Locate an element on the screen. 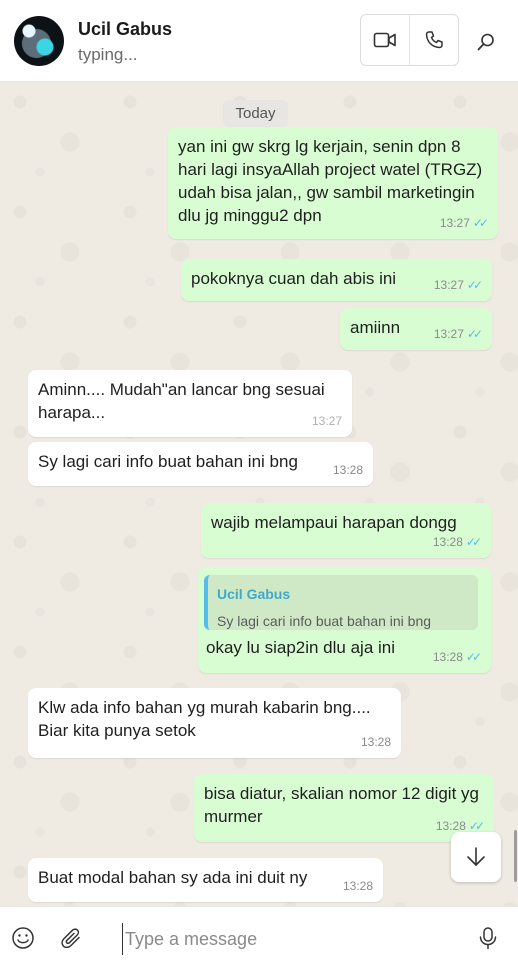 Image resolution: width=518 pixels, height=968 pixels. video-call-button is located at coordinates (385, 40).